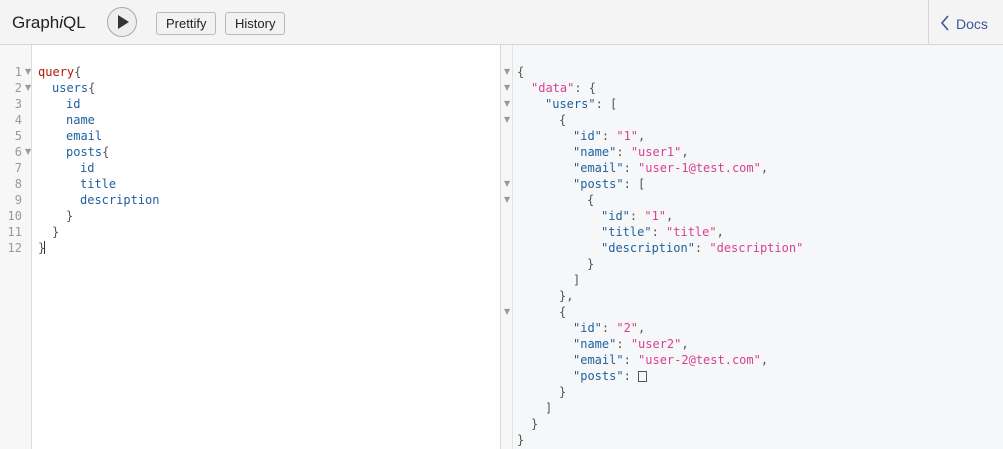  I want to click on app-title: GraphiQL, so click(49, 22).